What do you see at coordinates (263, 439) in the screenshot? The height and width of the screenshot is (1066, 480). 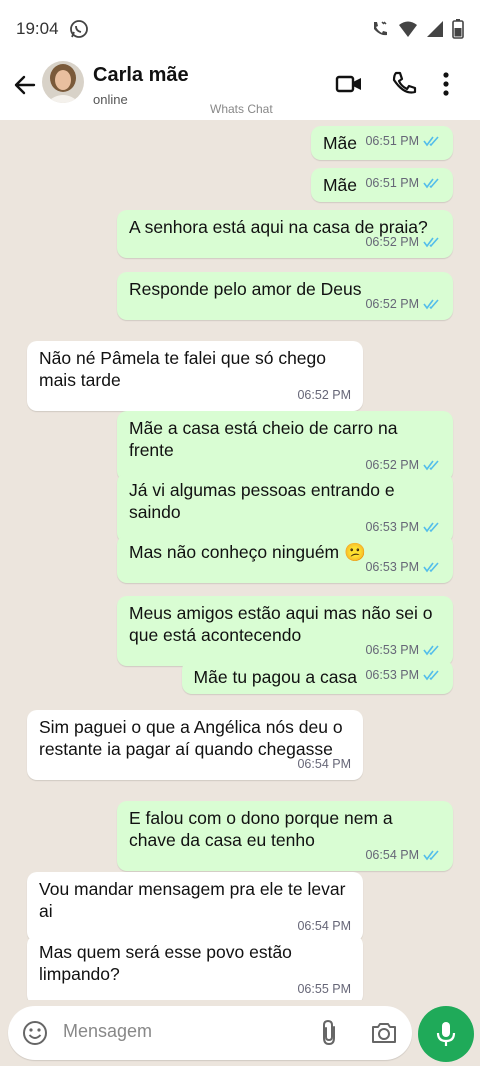 I see `message-text: Mãe a casa está cheio de carro na frente` at bounding box center [263, 439].